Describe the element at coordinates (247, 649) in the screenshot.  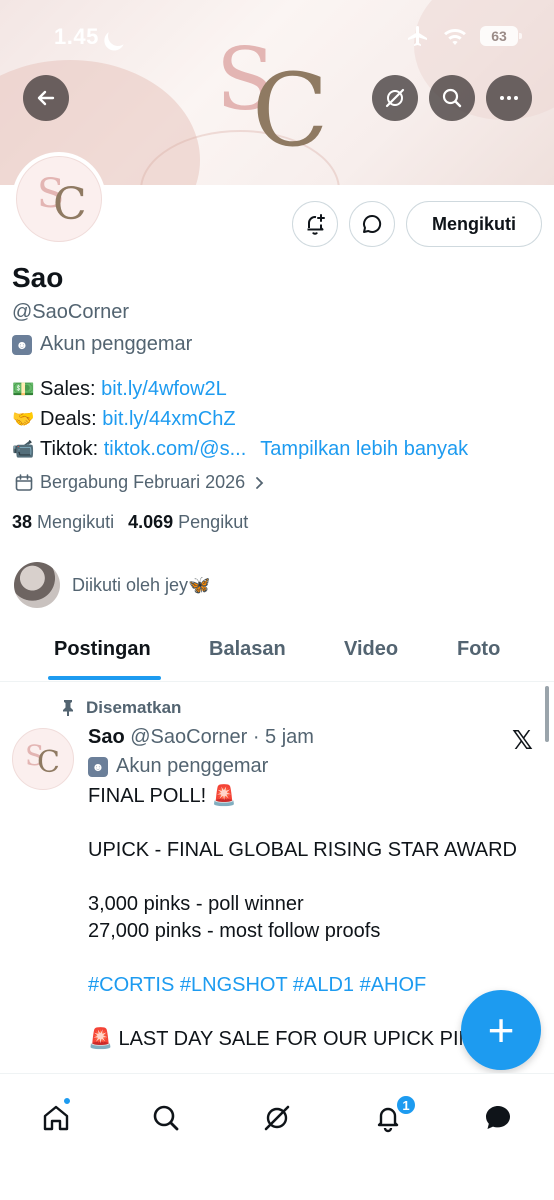
I see `tab-replies: Balasan` at that location.